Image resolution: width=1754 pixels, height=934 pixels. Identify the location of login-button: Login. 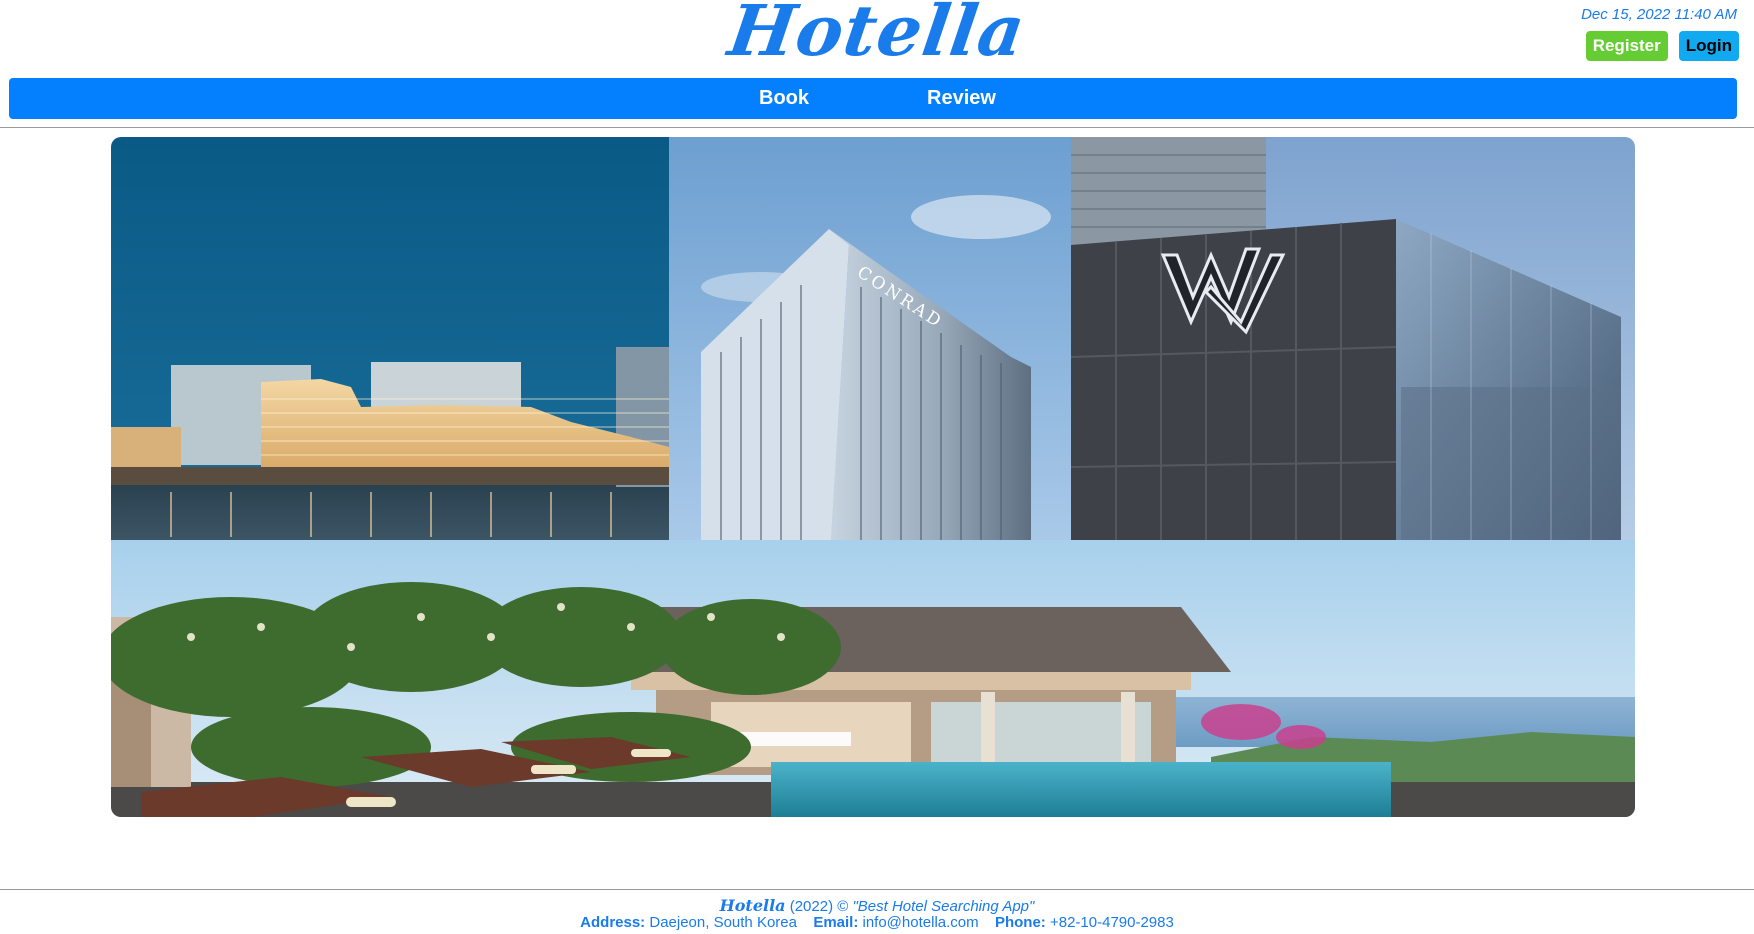
(1708, 46).